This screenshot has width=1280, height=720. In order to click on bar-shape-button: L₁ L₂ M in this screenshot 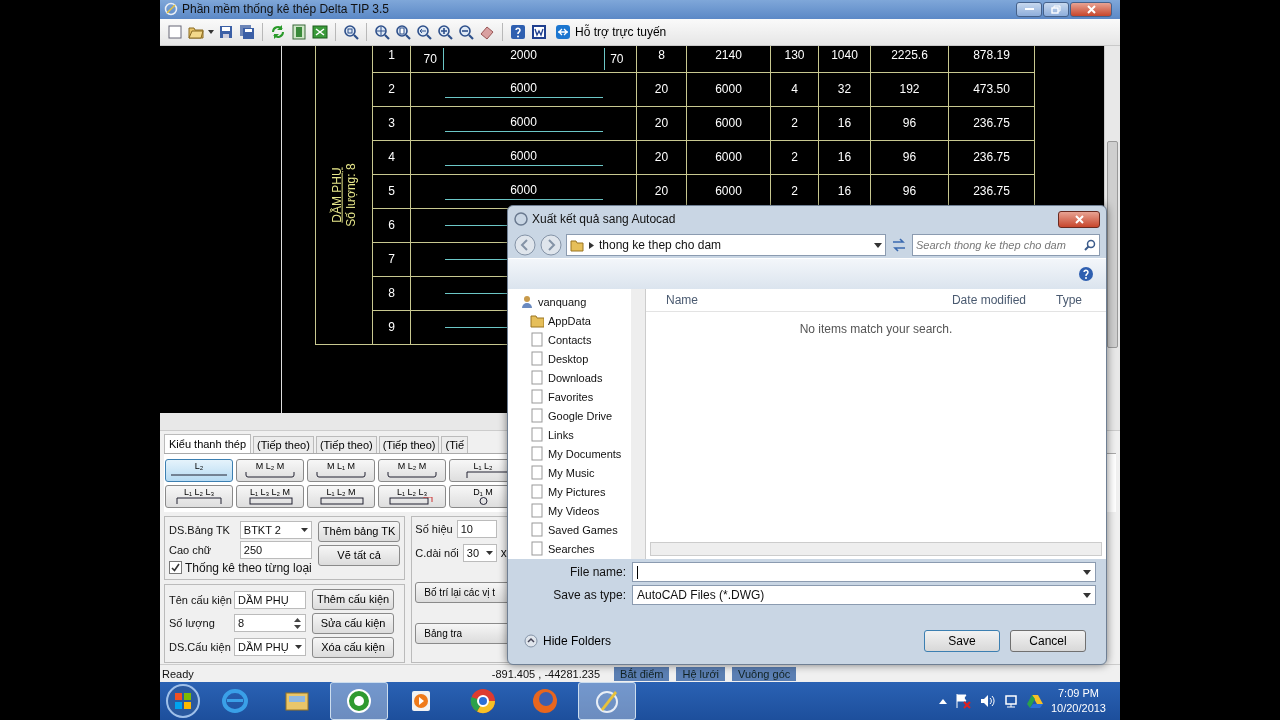, I will do `click(341, 496)`.